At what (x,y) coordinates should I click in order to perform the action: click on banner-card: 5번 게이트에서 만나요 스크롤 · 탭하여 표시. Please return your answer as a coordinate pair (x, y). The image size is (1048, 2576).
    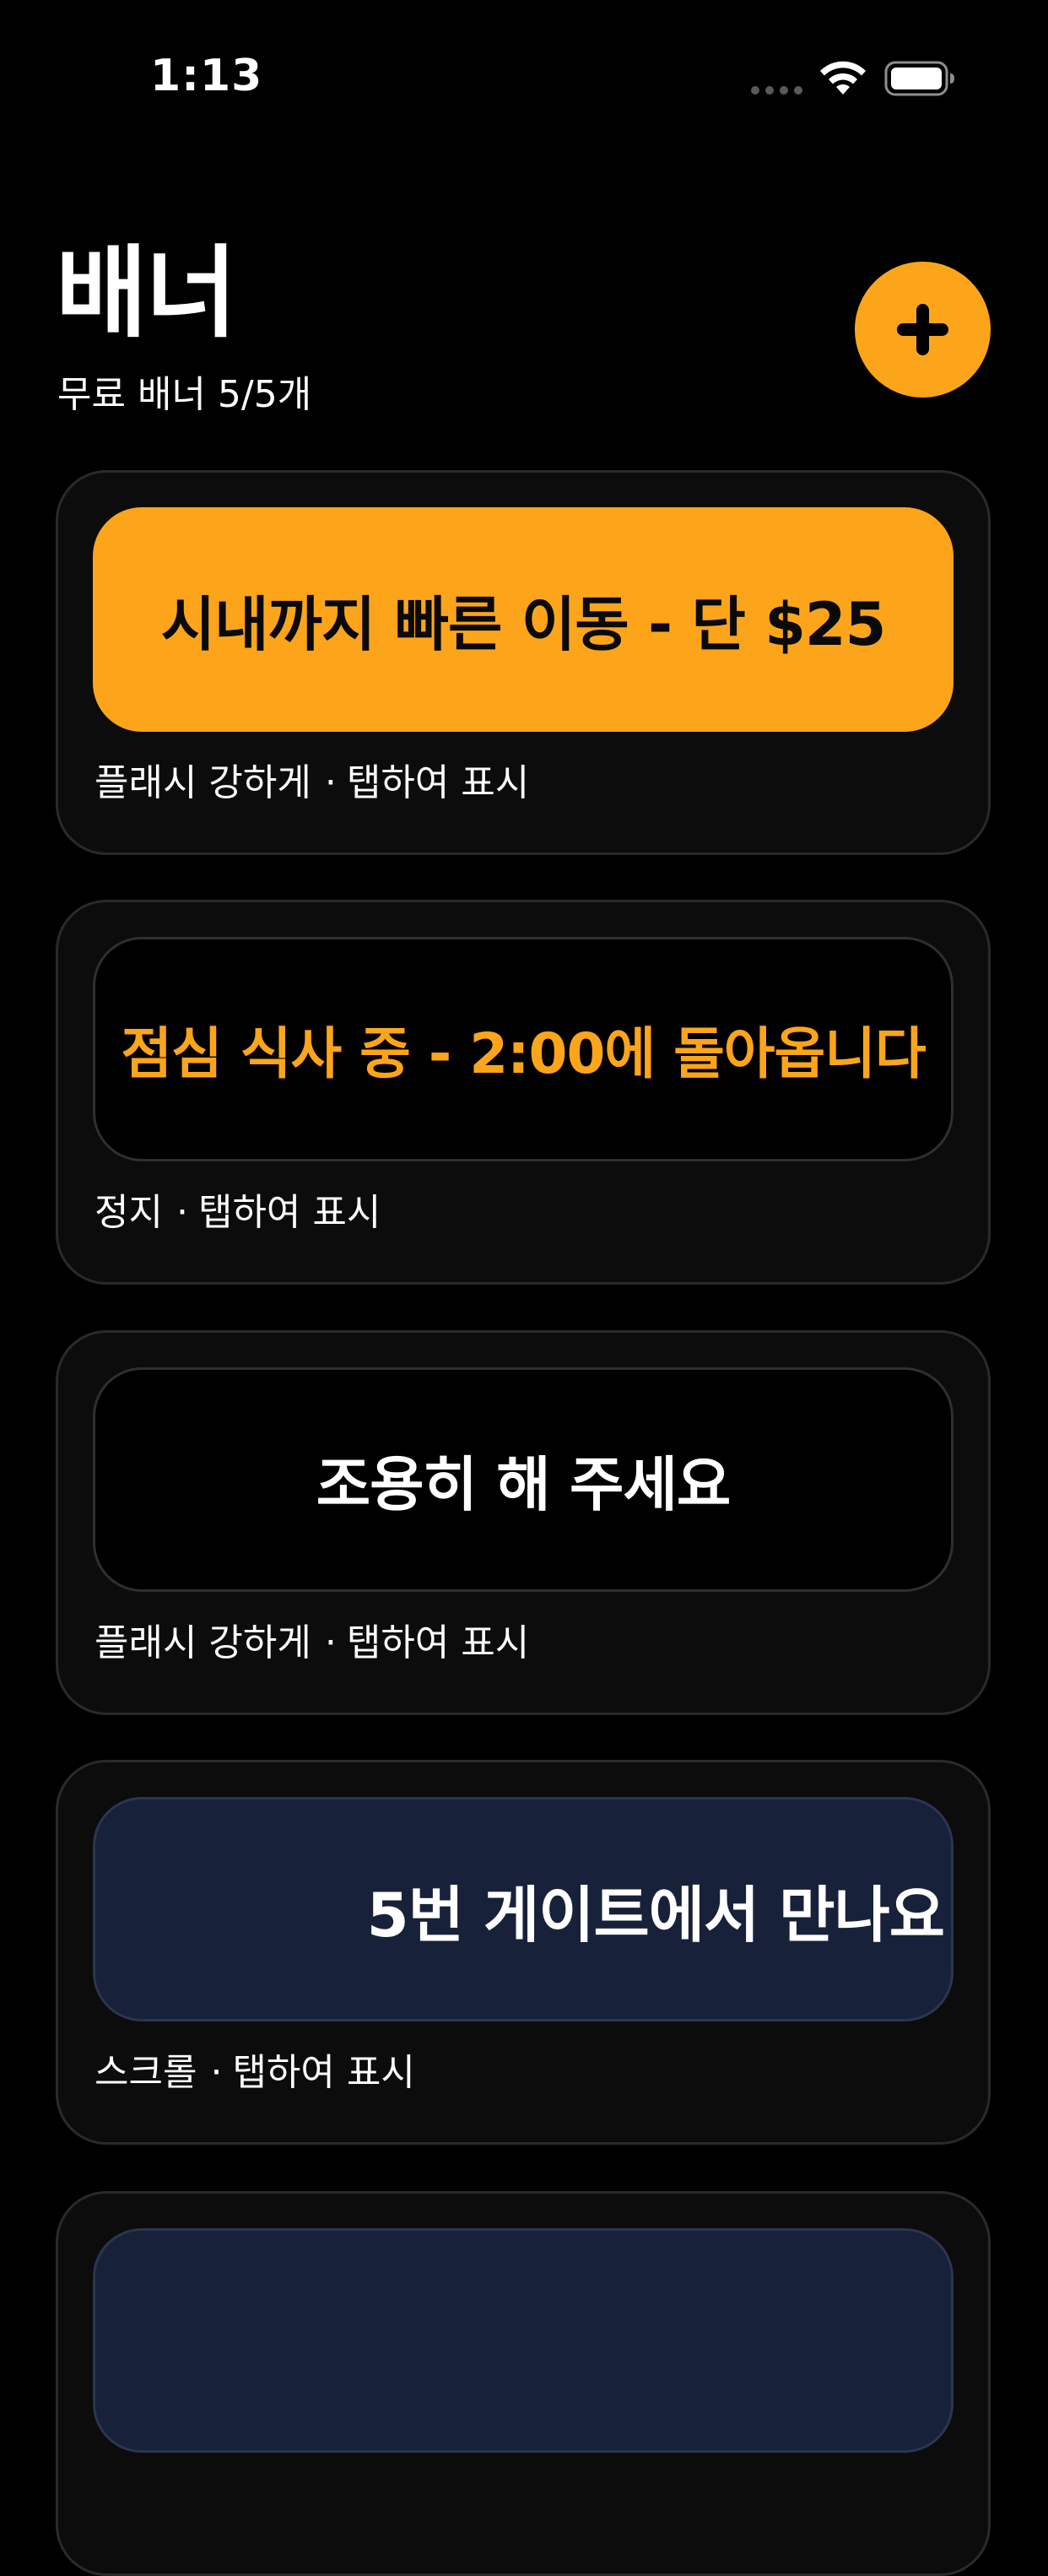
    Looking at the image, I should click on (523, 1952).